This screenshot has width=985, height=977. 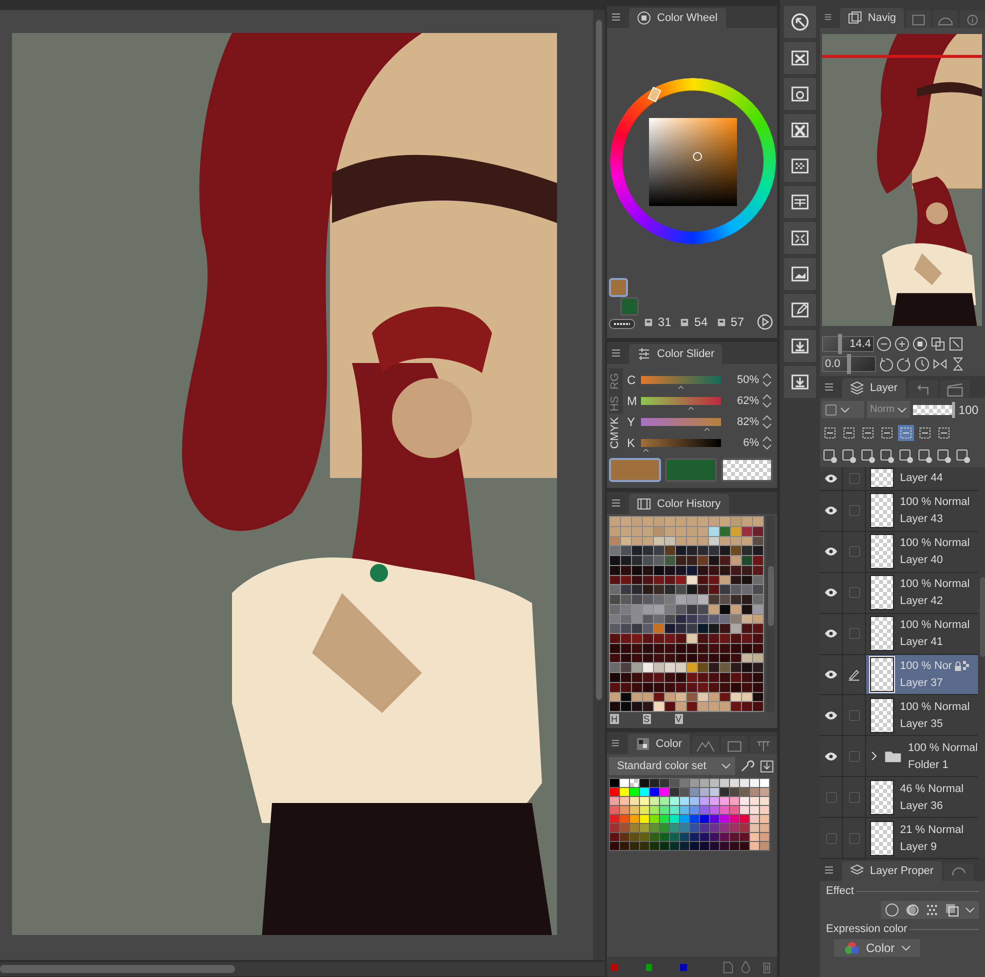 I want to click on layer-row: 100 % Normal Layer 42, so click(x=899, y=593).